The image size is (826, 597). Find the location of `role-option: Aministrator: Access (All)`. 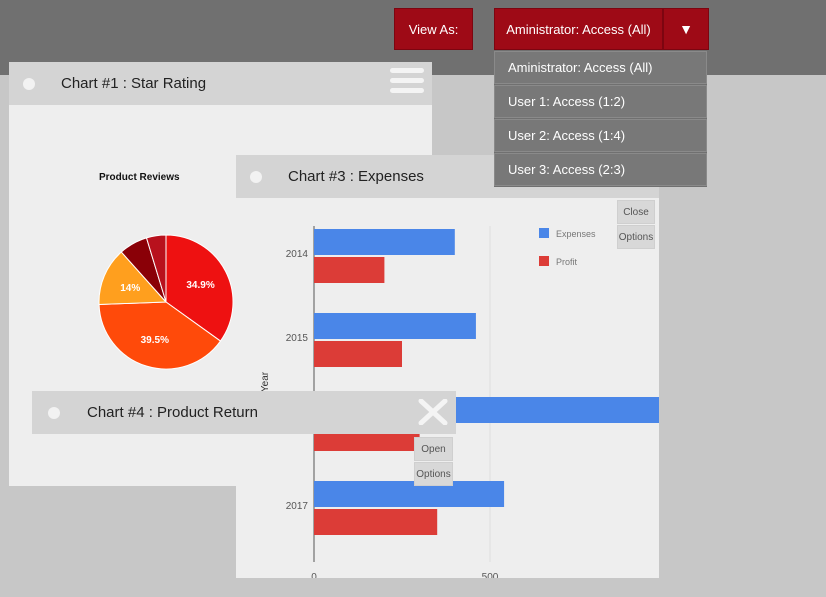

role-option: Aministrator: Access (All) is located at coordinates (600, 67).